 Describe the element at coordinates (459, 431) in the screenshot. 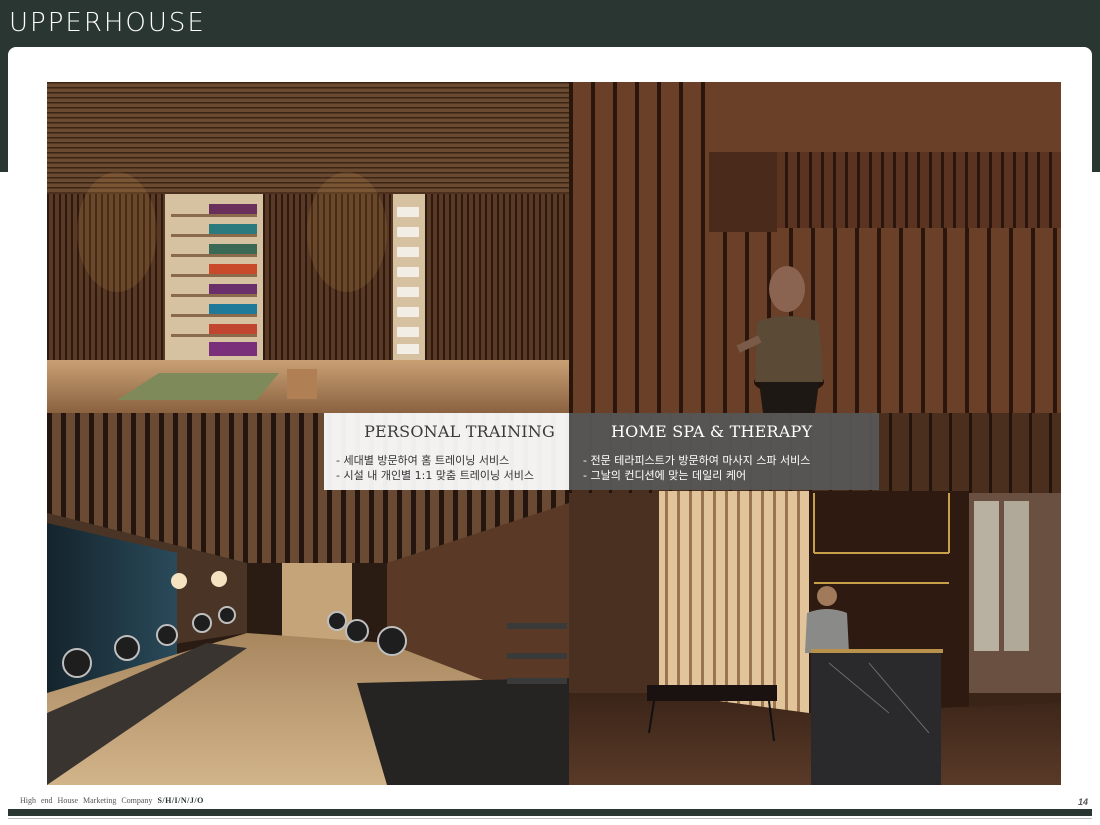

I see `personal-training-title: PERSONAL TRAINING` at that location.